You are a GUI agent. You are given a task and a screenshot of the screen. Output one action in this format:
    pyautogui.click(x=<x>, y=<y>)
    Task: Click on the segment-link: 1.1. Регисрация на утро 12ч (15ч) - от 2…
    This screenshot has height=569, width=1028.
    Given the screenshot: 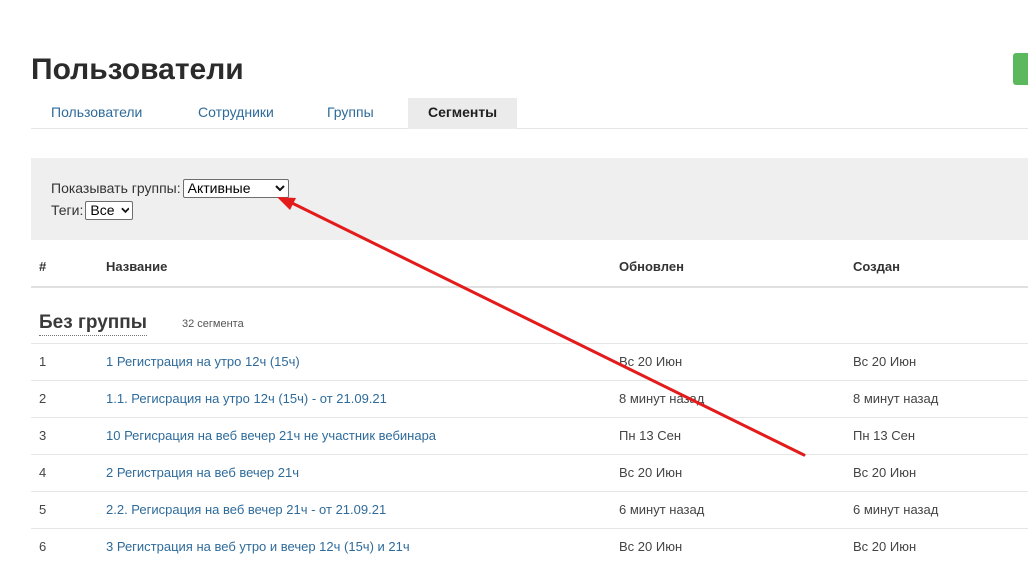 What is the action you would take?
    pyautogui.click(x=246, y=399)
    